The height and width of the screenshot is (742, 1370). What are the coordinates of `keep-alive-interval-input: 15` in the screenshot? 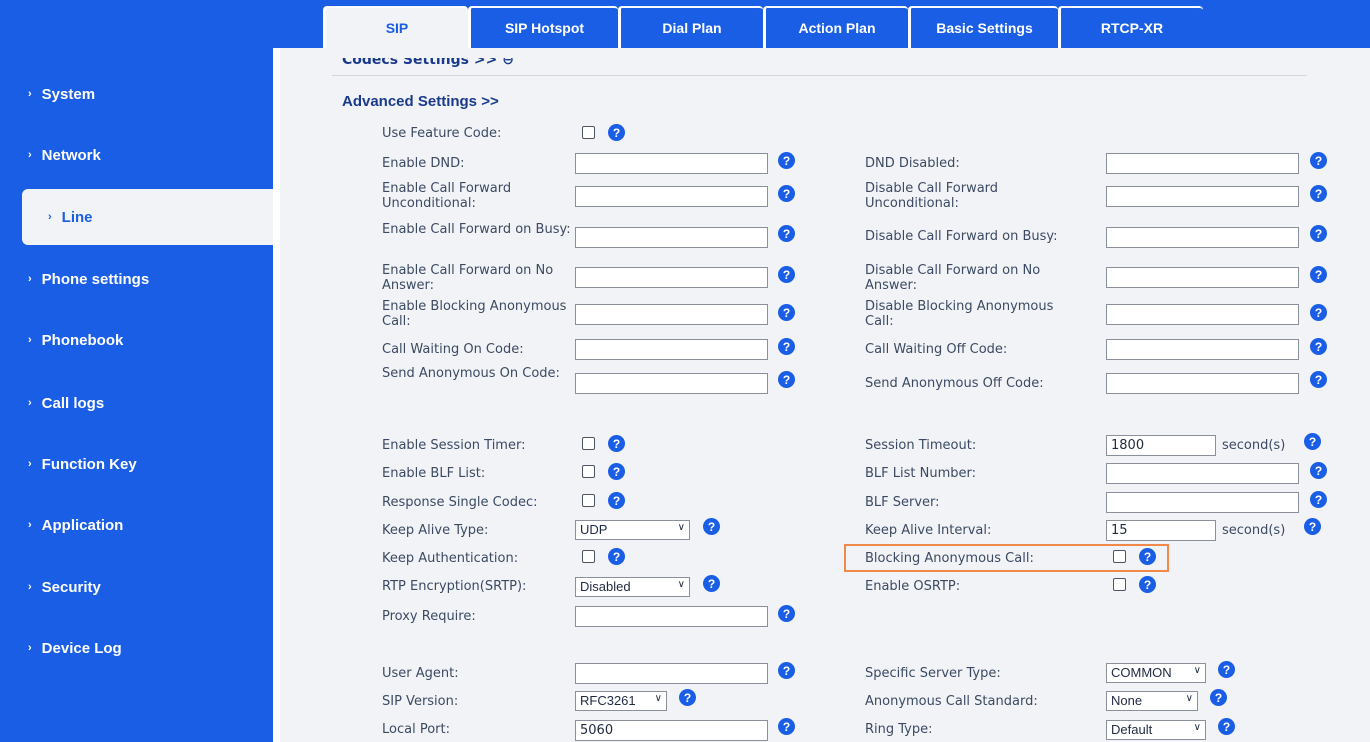 It's located at (1161, 530).